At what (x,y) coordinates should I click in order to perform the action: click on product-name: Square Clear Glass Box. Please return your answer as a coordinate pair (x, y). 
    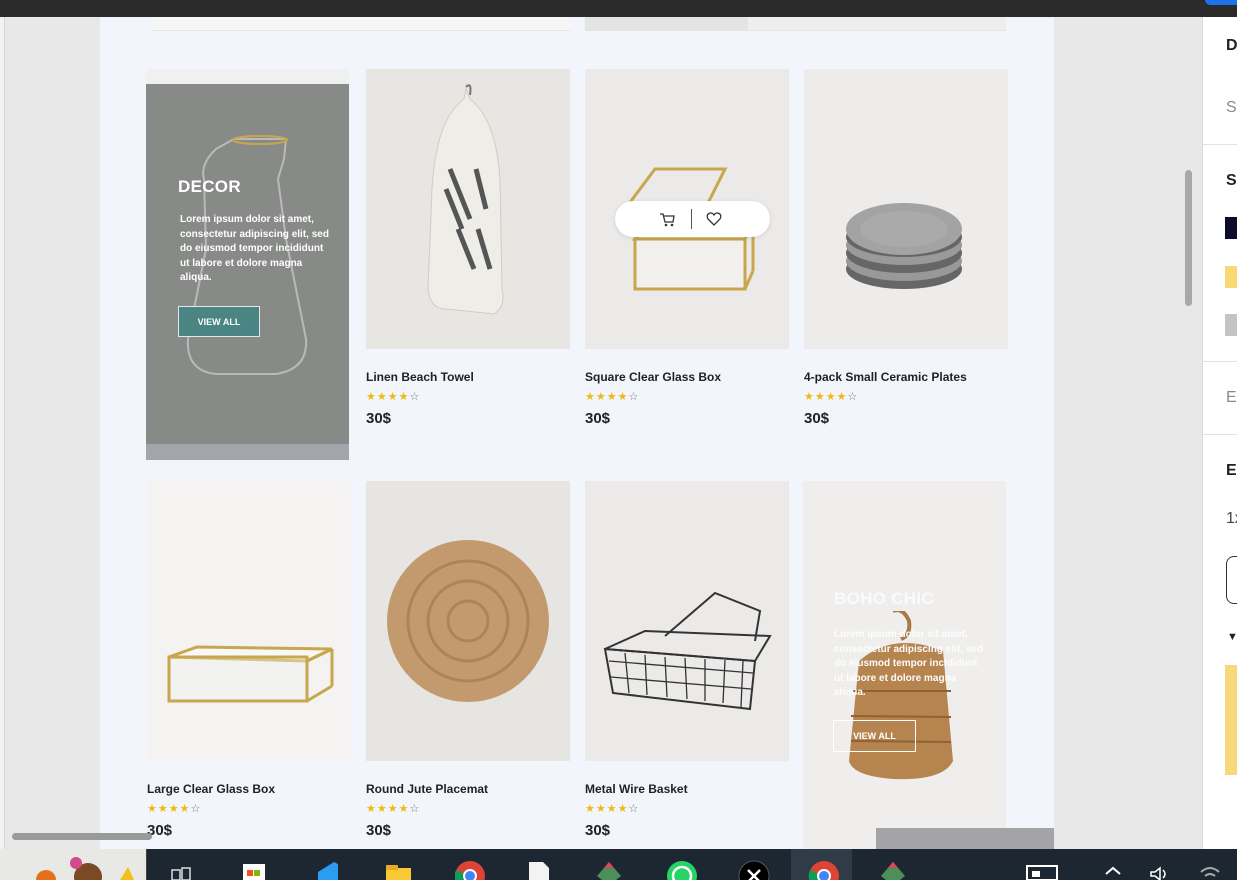
    Looking at the image, I should click on (687, 377).